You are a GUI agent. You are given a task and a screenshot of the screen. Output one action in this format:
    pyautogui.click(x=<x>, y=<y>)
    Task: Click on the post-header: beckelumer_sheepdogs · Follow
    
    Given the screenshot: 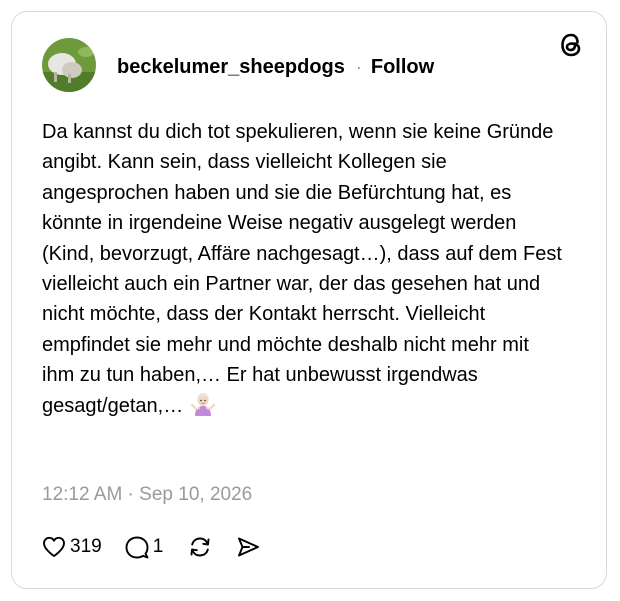 What is the action you would take?
    pyautogui.click(x=275, y=67)
    